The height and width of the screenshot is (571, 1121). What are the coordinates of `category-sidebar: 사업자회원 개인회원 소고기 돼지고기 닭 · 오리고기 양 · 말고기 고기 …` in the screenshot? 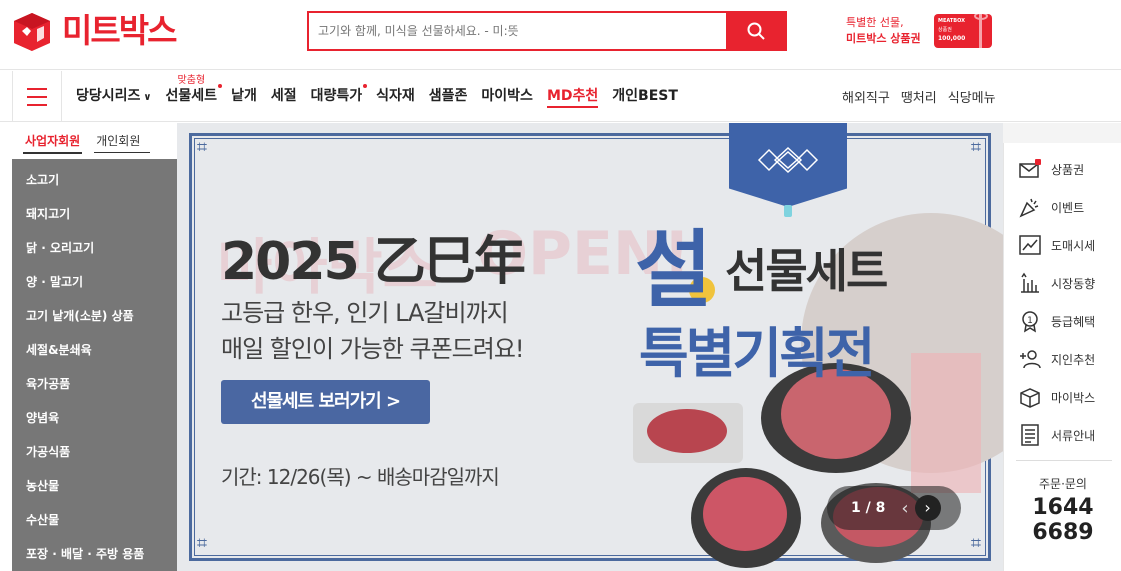 It's located at (94, 347).